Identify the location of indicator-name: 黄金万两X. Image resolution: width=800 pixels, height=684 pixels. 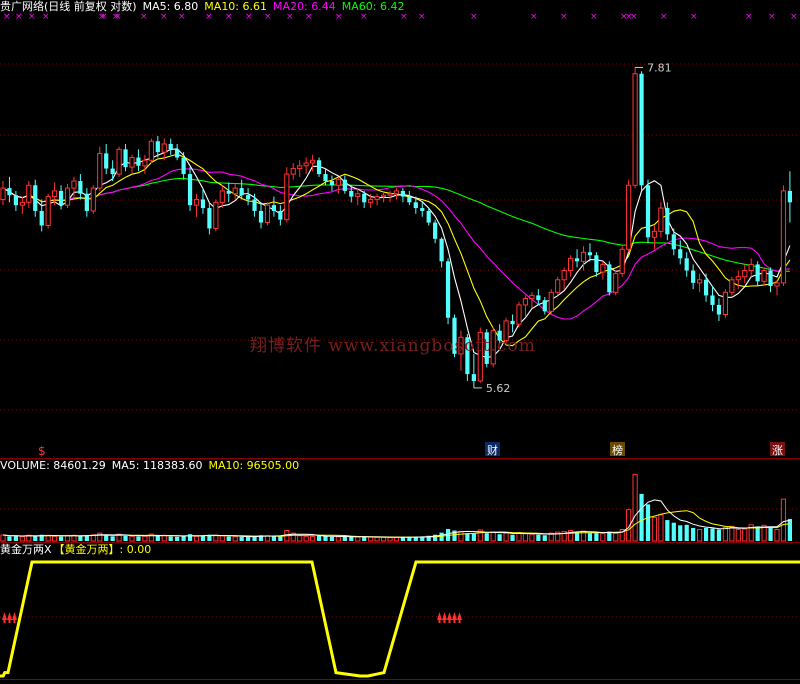
(26, 549).